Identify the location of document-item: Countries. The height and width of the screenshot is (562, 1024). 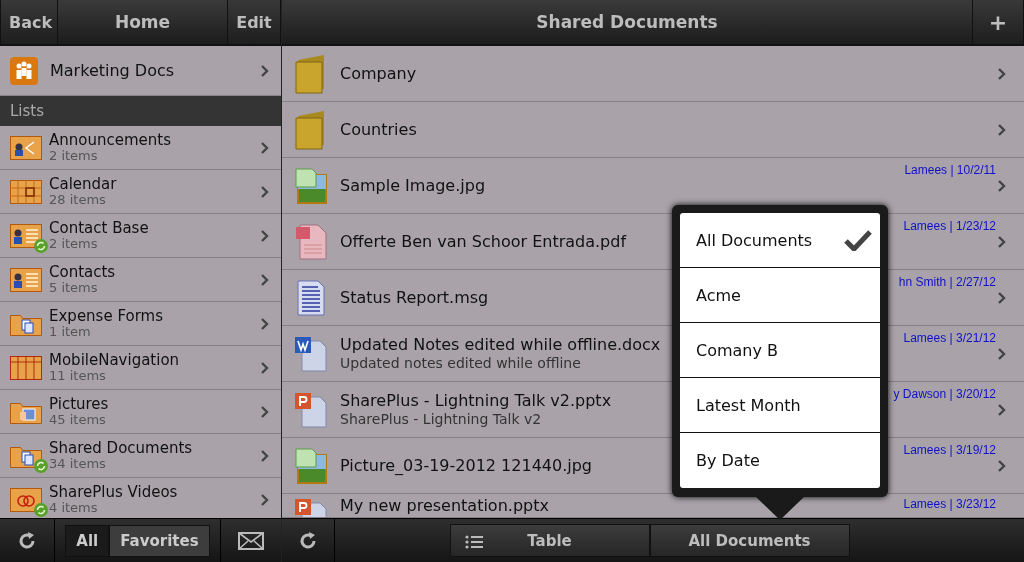
(653, 130).